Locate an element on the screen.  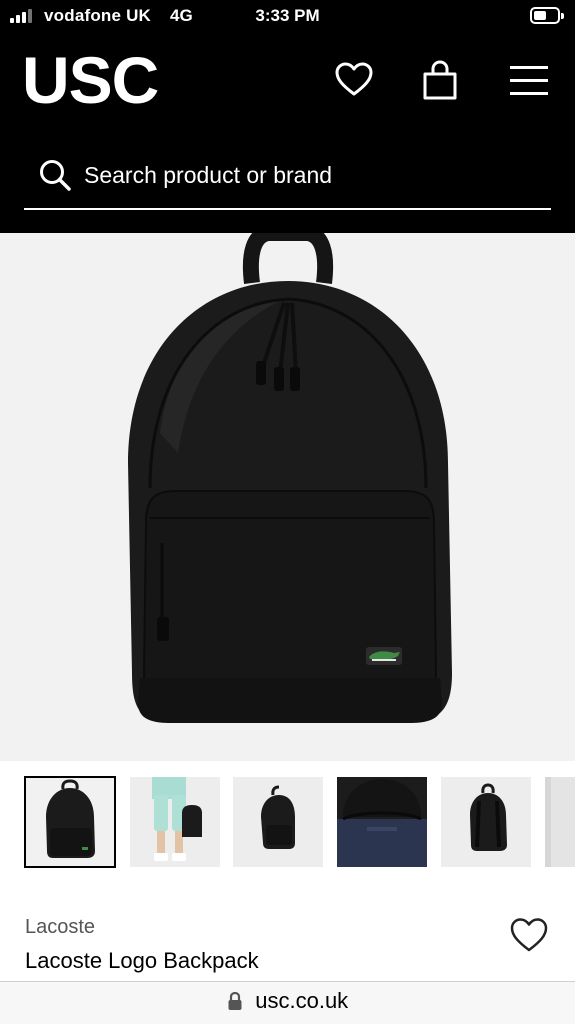
search-input is located at coordinates (314, 175).